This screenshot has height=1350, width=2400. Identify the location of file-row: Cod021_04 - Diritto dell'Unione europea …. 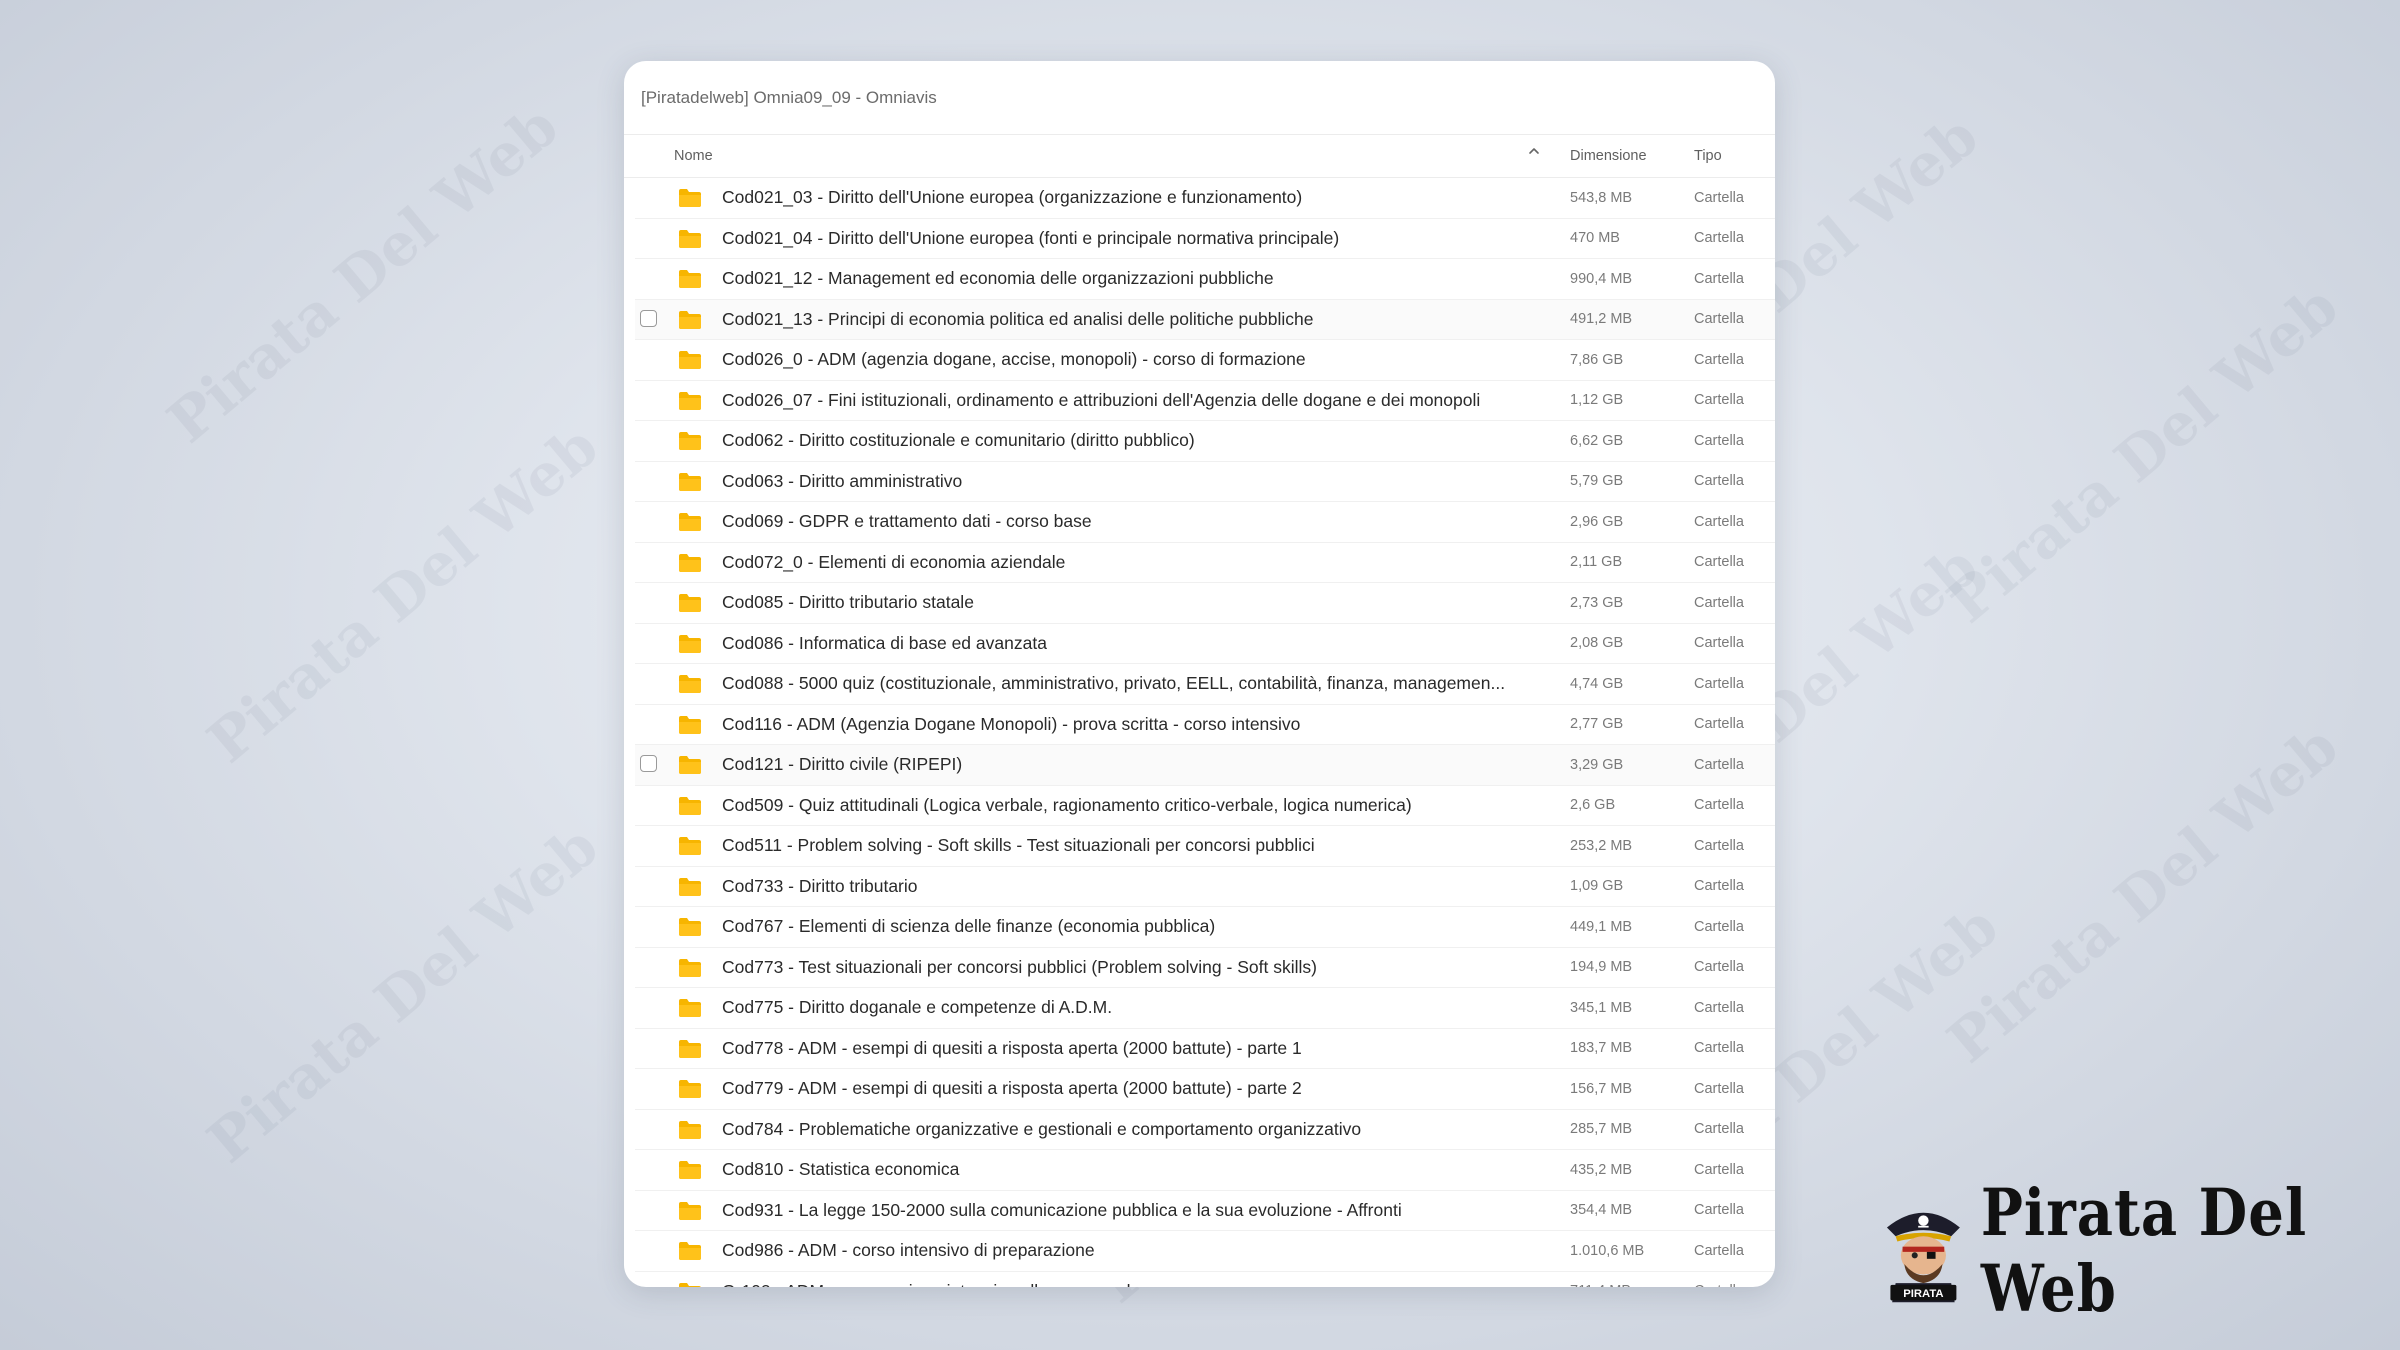
(1205, 239).